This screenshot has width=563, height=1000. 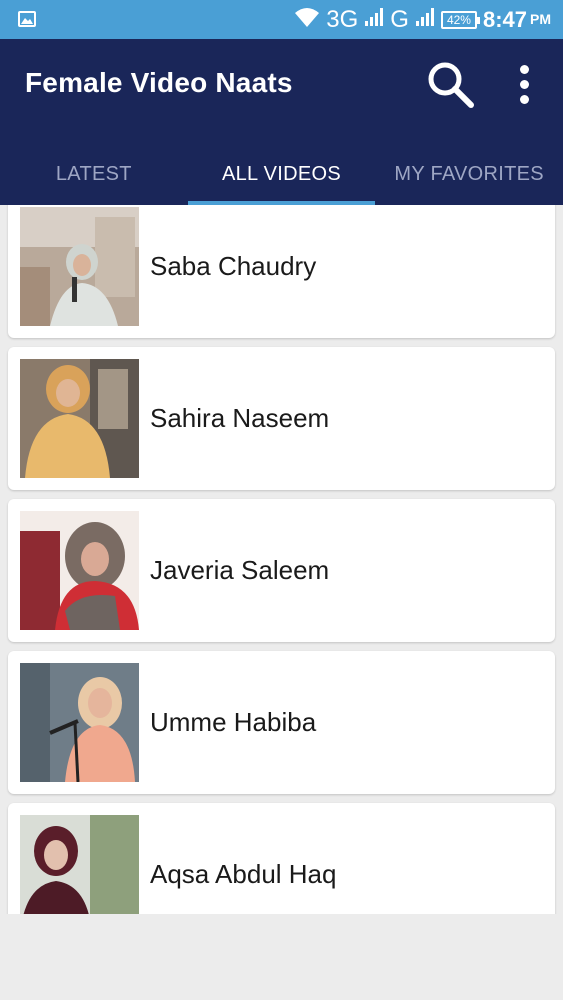 I want to click on video-title: Aqsa Abdul Haq, so click(x=243, y=874).